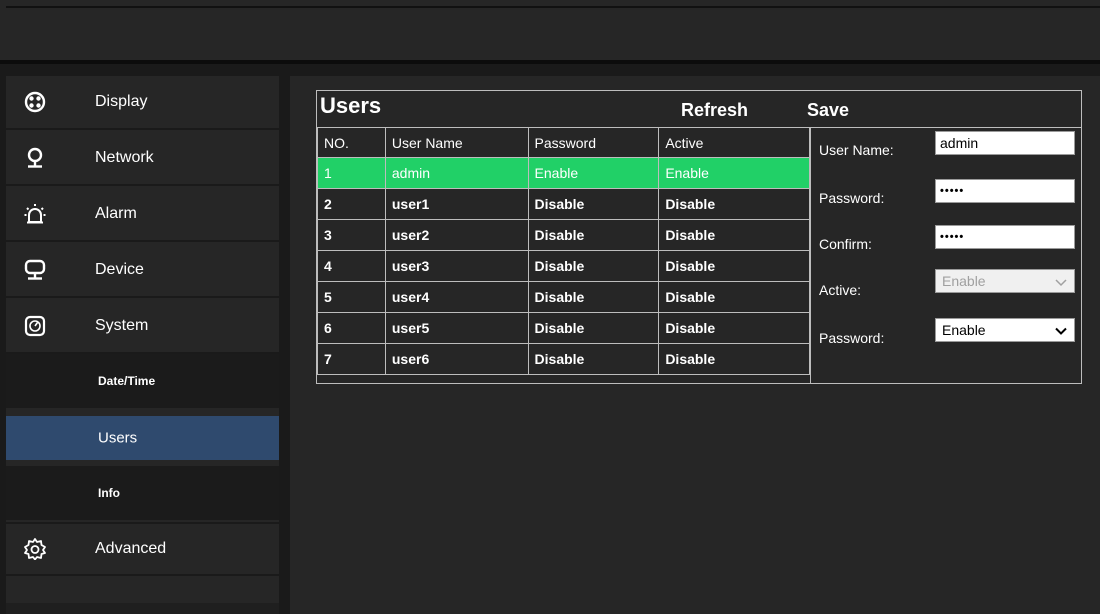 The image size is (1100, 614). I want to click on cell-username: user3, so click(456, 266).